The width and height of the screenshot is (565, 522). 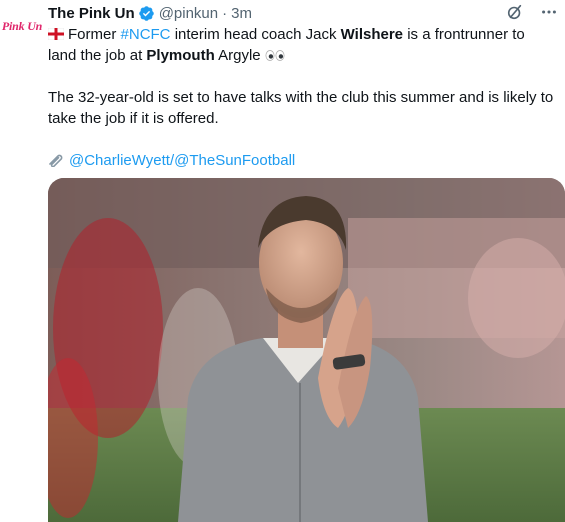 What do you see at coordinates (91, 13) in the screenshot?
I see `display-name: The Pink Un` at bounding box center [91, 13].